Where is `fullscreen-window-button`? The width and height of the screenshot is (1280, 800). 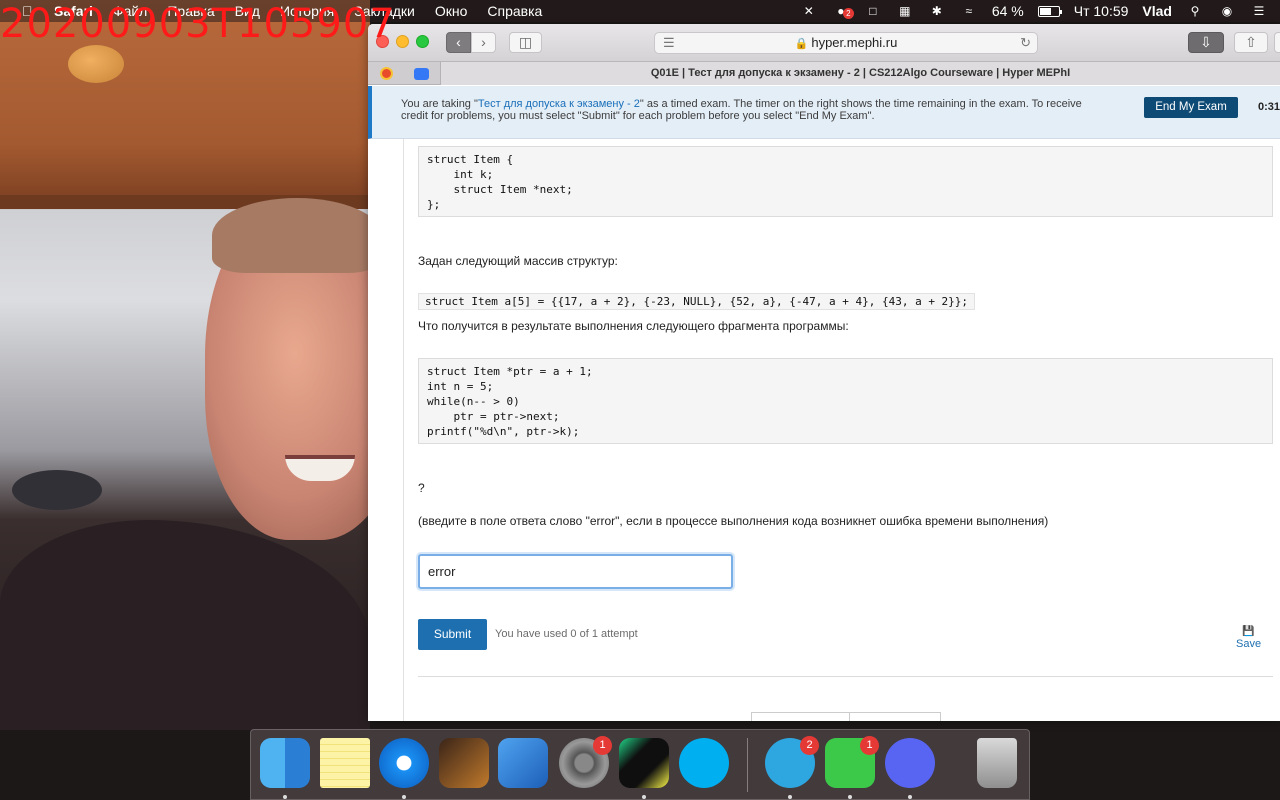
fullscreen-window-button is located at coordinates (422, 41).